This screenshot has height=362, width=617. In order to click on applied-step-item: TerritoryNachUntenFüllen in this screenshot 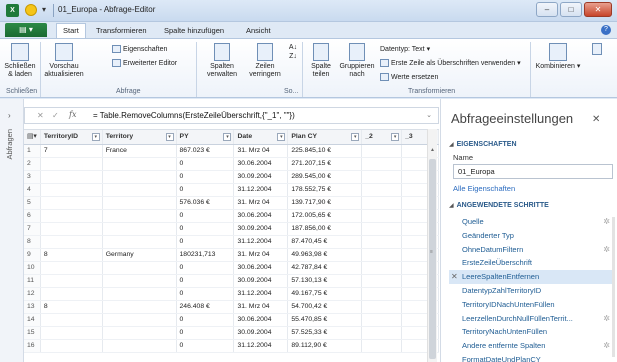, I will do `click(531, 332)`.